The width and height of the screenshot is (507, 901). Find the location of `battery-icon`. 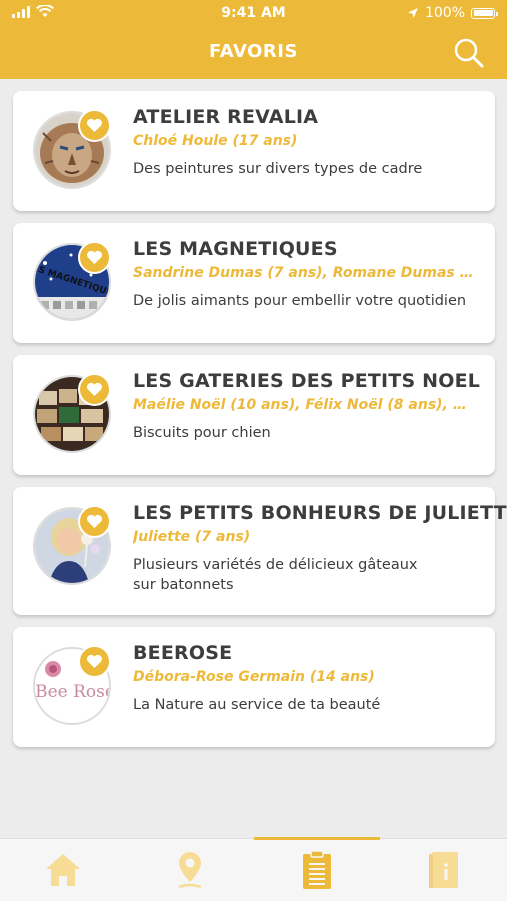

battery-icon is located at coordinates (484, 13).